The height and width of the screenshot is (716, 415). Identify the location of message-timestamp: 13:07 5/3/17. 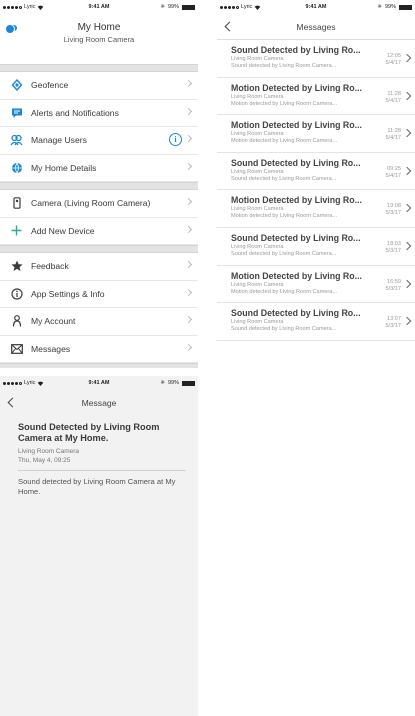
(393, 323).